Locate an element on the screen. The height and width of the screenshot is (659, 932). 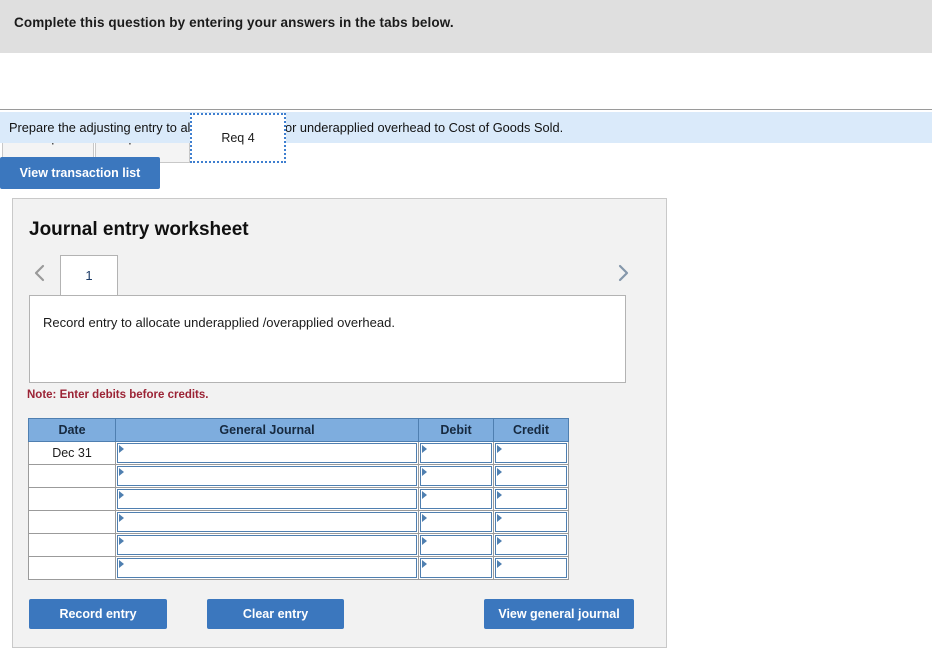
chevron-right-icon is located at coordinates (623, 273).